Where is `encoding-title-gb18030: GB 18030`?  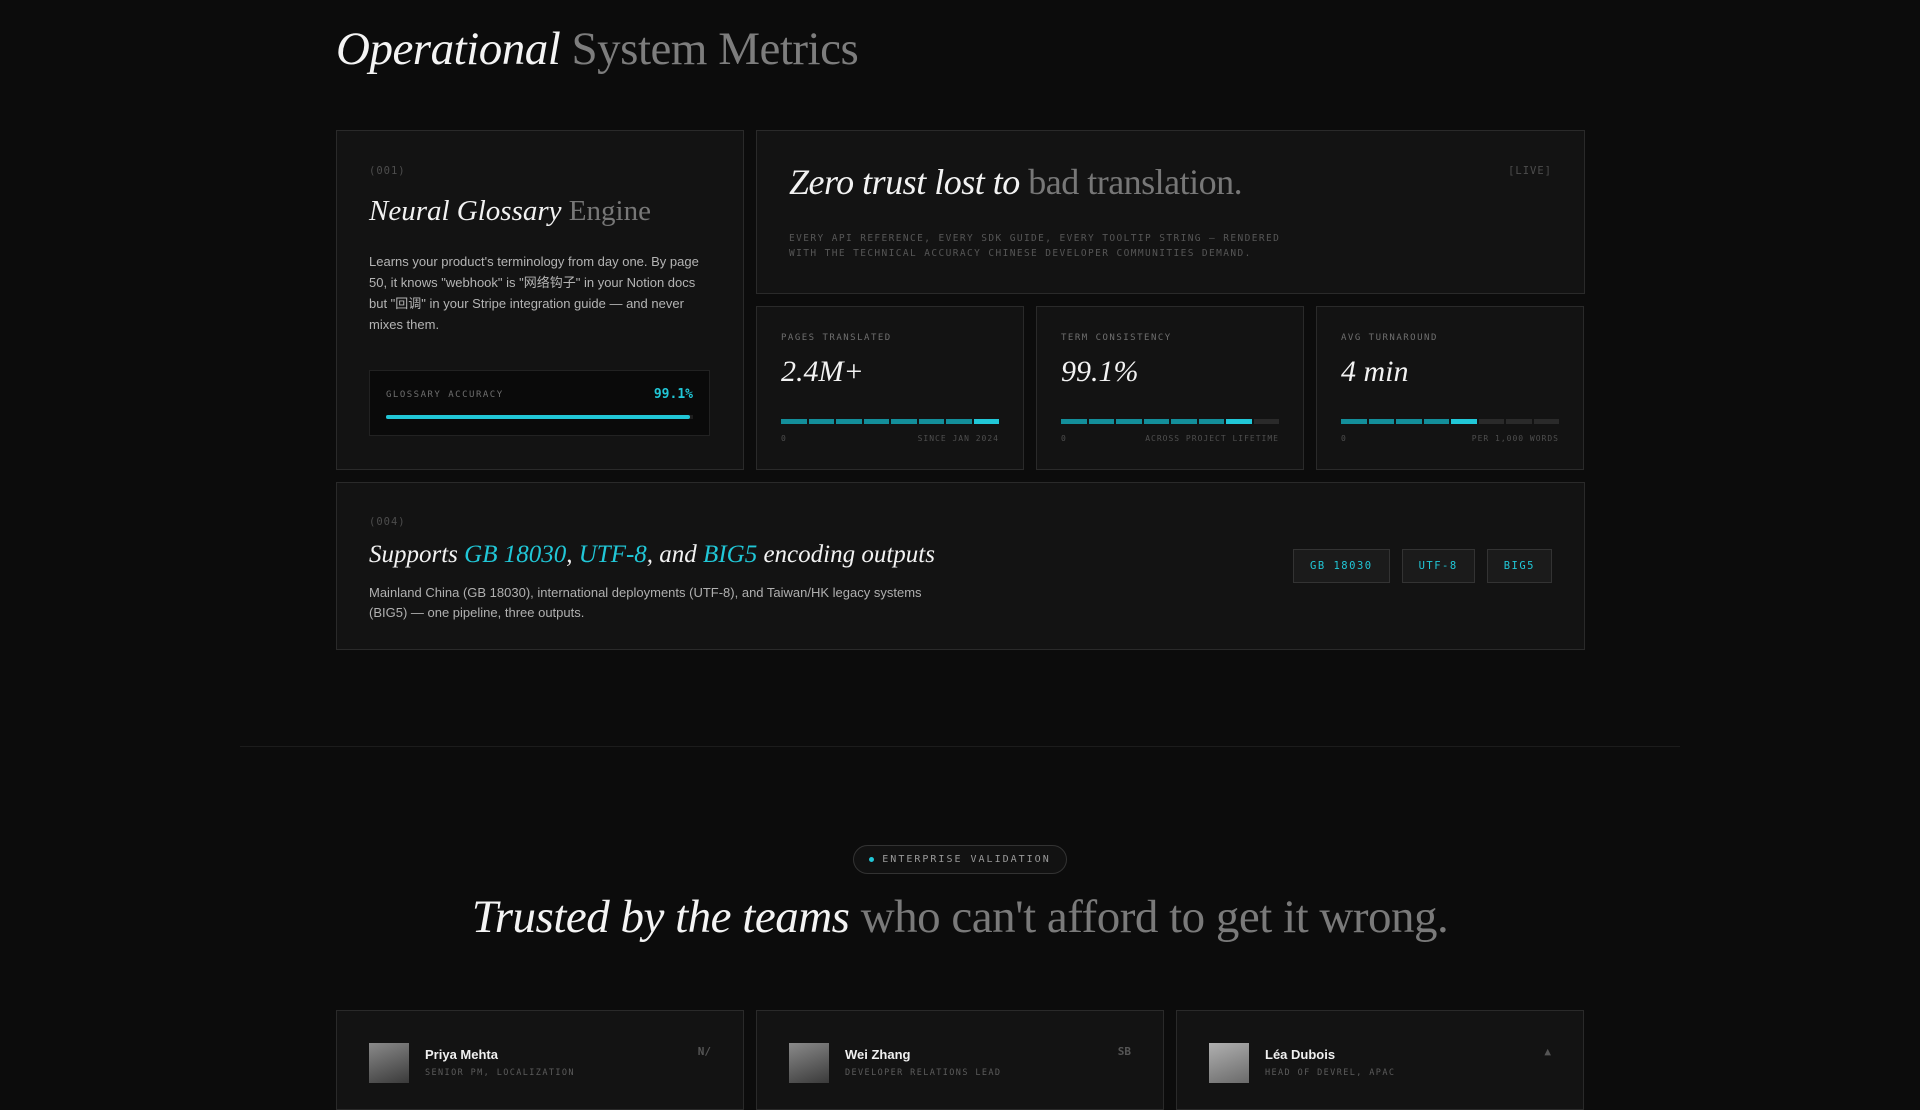 encoding-title-gb18030: GB 18030 is located at coordinates (515, 554).